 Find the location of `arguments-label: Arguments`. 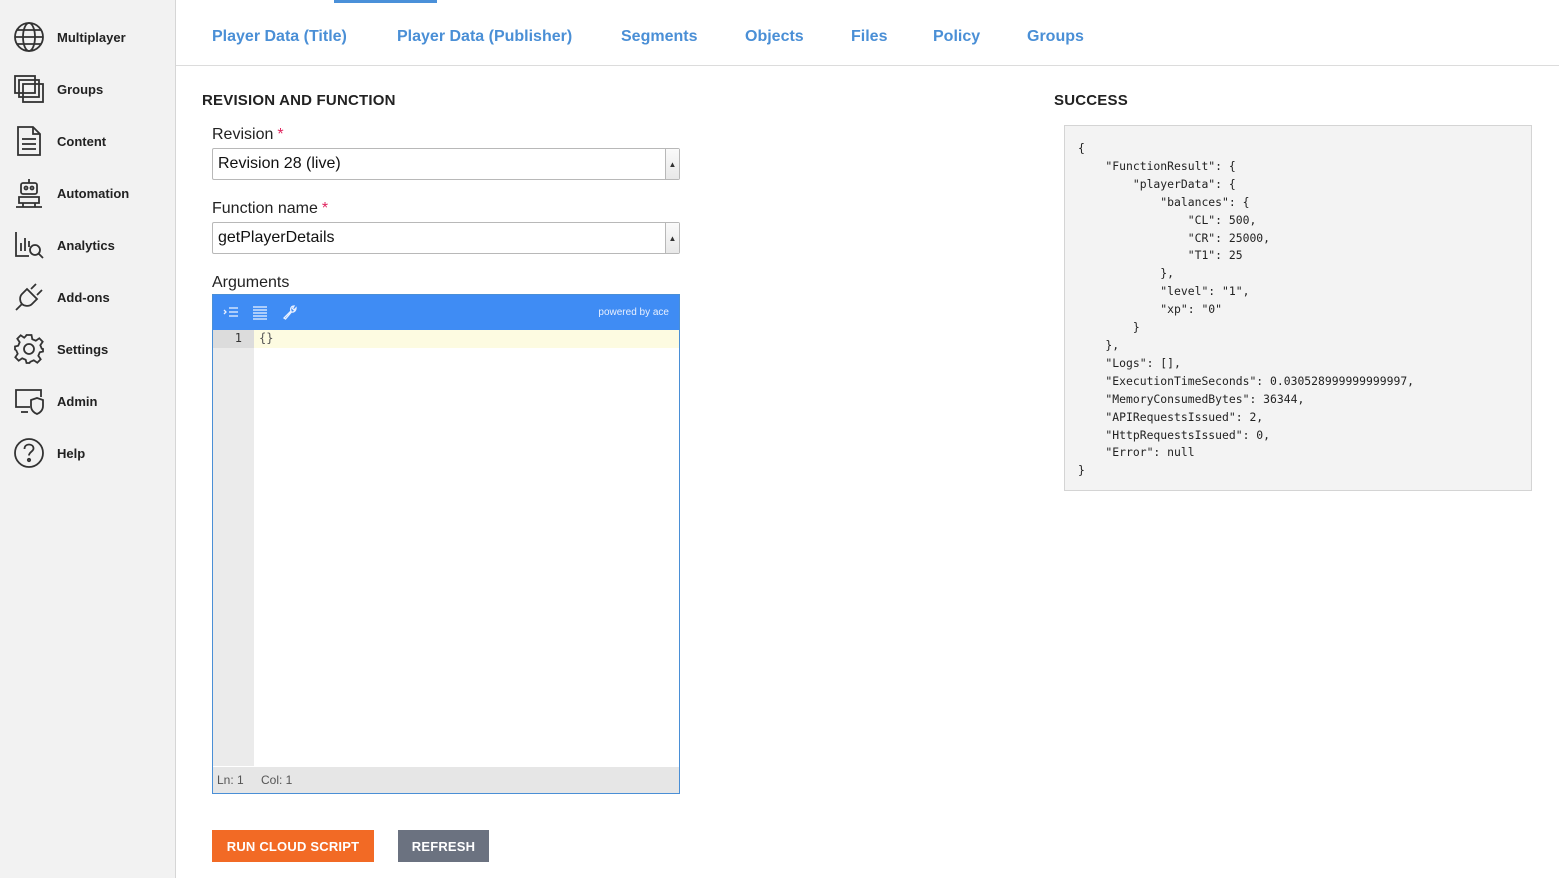

arguments-label: Arguments is located at coordinates (251, 282).